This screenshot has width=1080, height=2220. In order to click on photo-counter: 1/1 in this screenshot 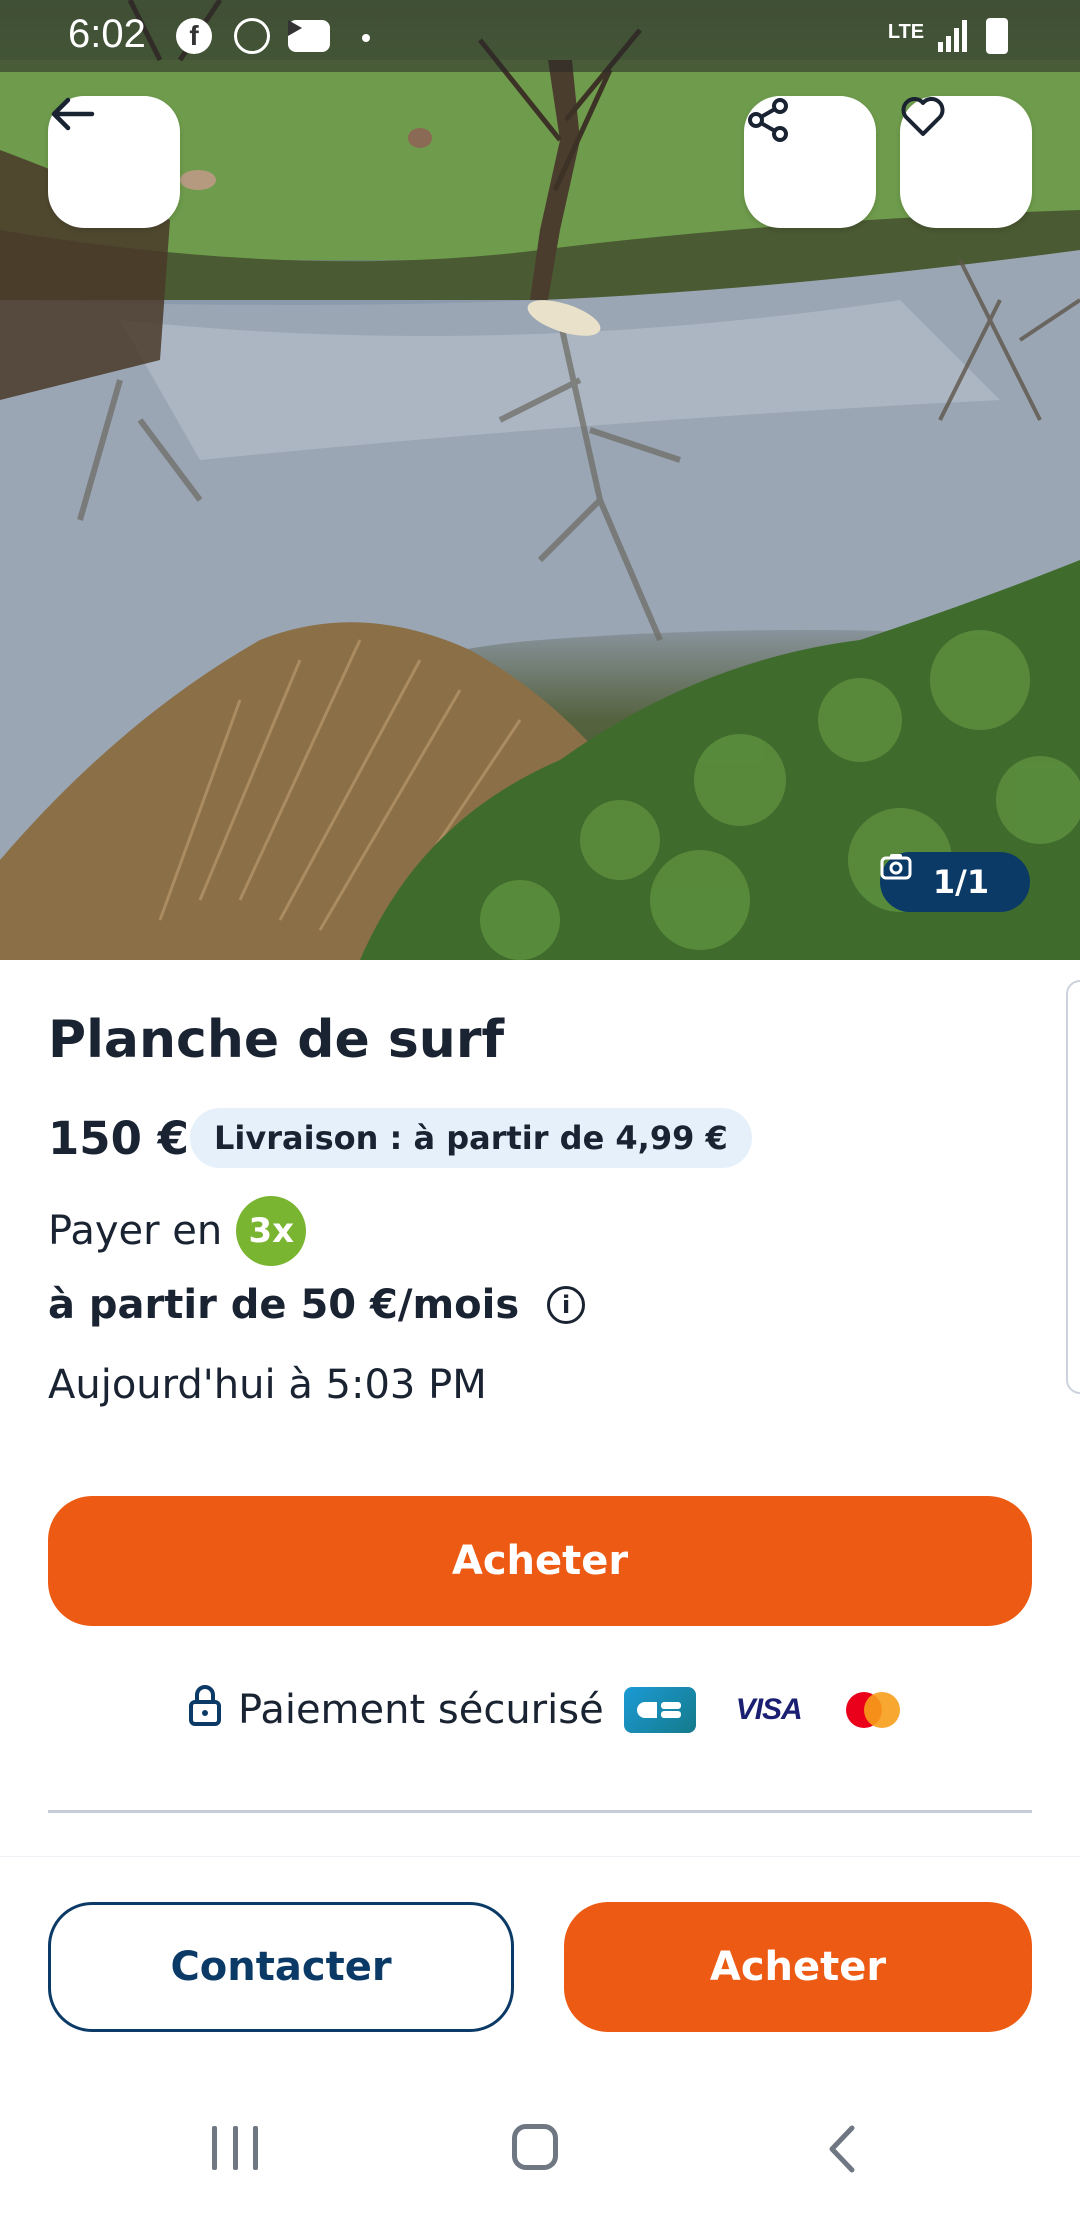, I will do `click(955, 882)`.